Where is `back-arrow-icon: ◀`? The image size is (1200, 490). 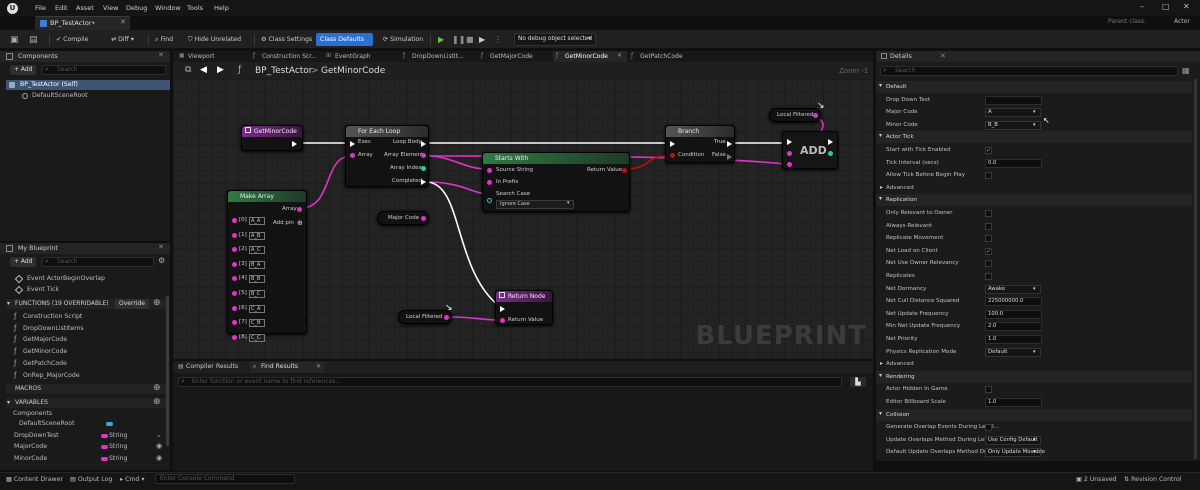
back-arrow-icon: ◀ is located at coordinates (203, 70).